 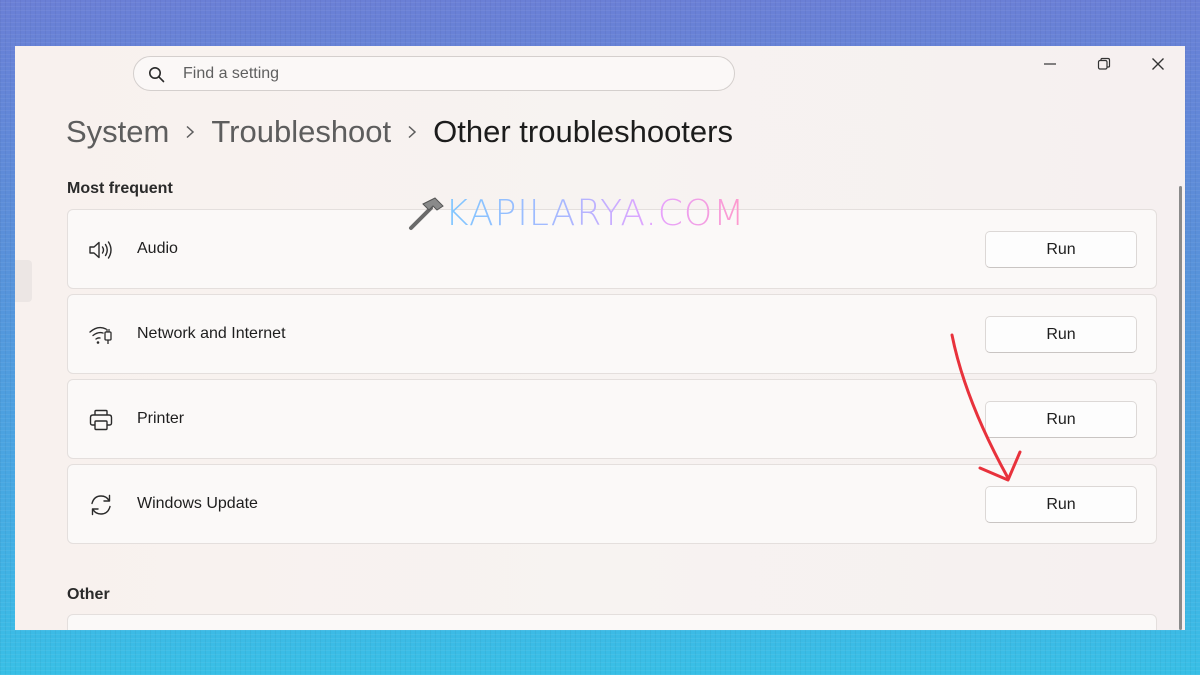 What do you see at coordinates (100, 335) in the screenshot?
I see `network-icon` at bounding box center [100, 335].